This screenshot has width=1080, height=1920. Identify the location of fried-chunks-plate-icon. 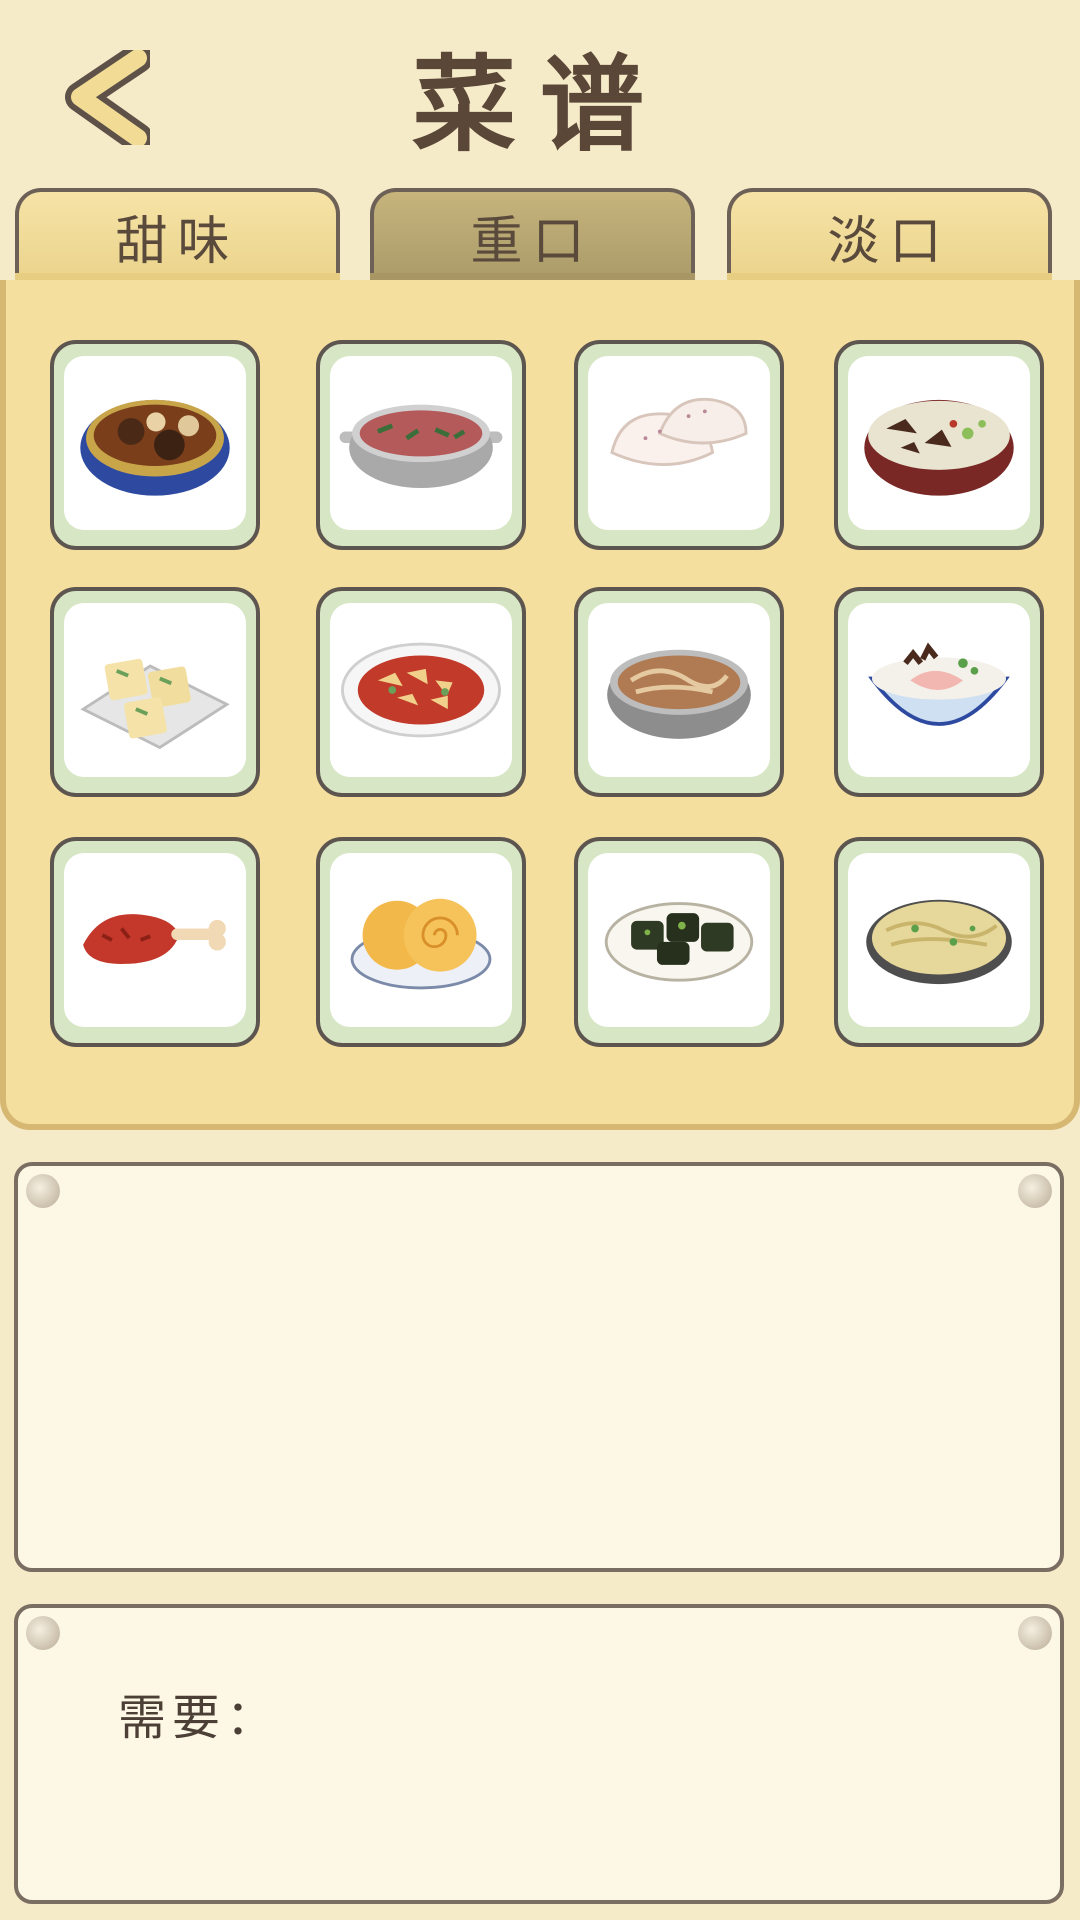
(421, 690).